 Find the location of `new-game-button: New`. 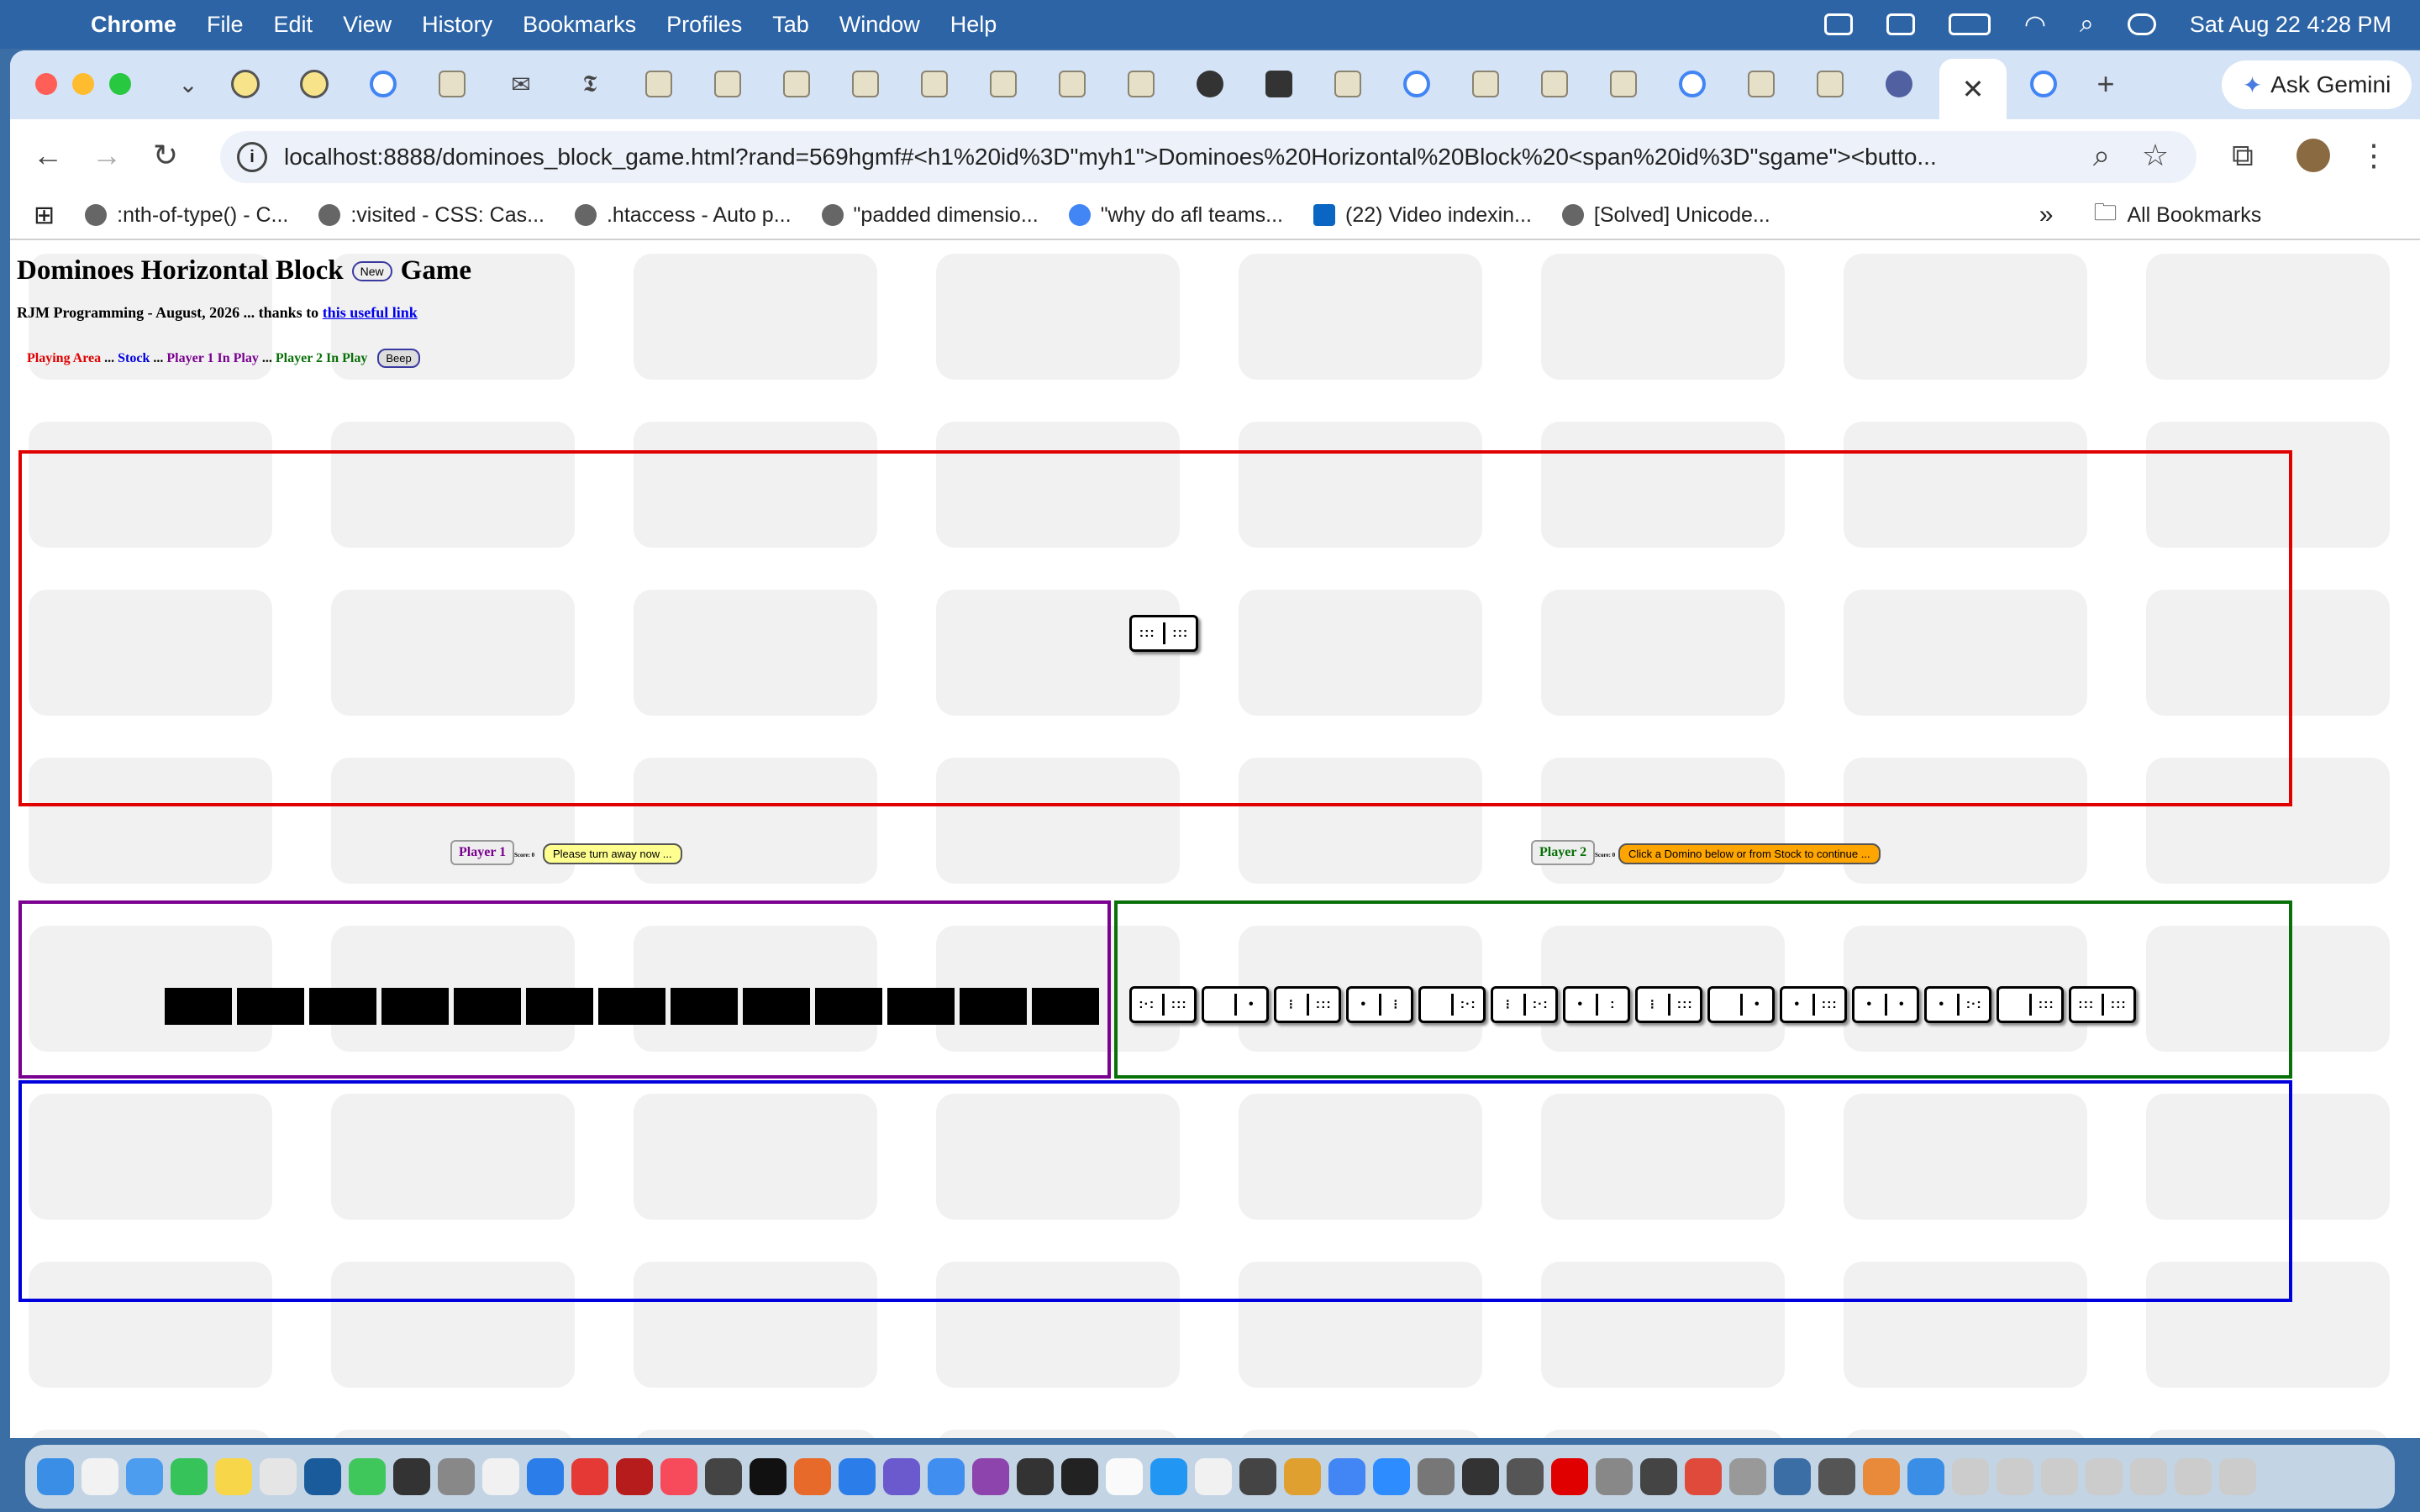

new-game-button: New is located at coordinates (371, 270).